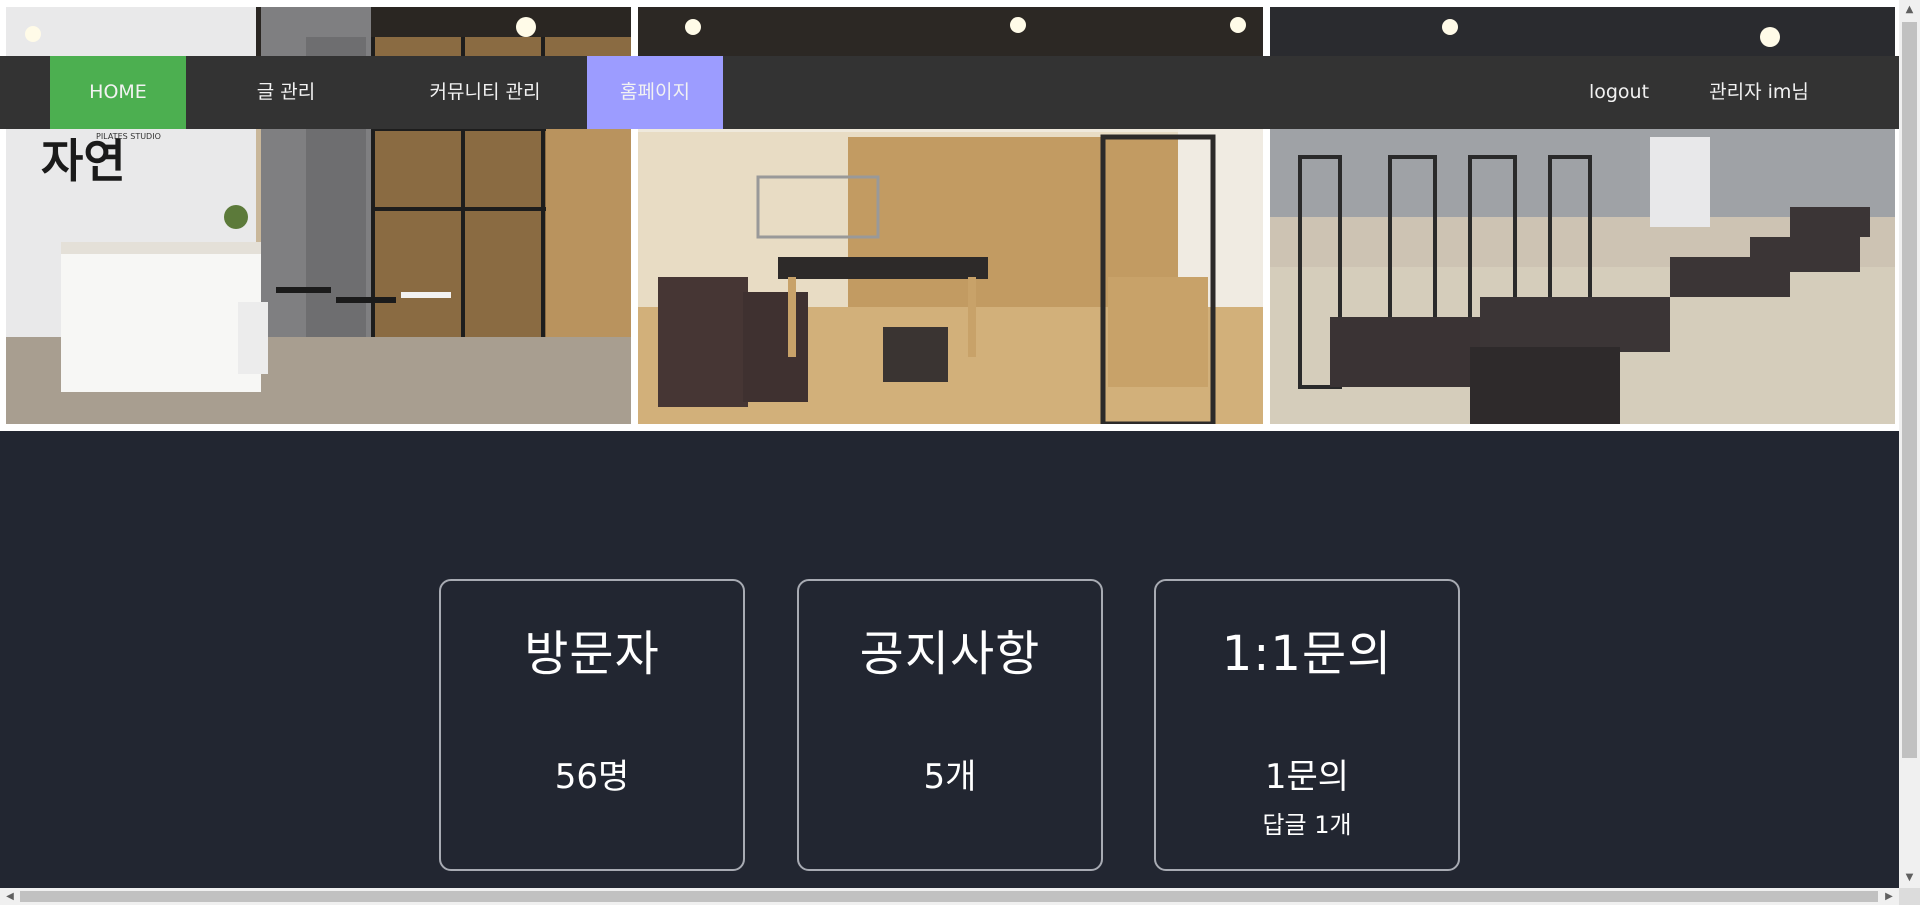 The image size is (1920, 905). Describe the element at coordinates (83, 161) in the screenshot. I see `studio-logo-text: 자연` at that location.